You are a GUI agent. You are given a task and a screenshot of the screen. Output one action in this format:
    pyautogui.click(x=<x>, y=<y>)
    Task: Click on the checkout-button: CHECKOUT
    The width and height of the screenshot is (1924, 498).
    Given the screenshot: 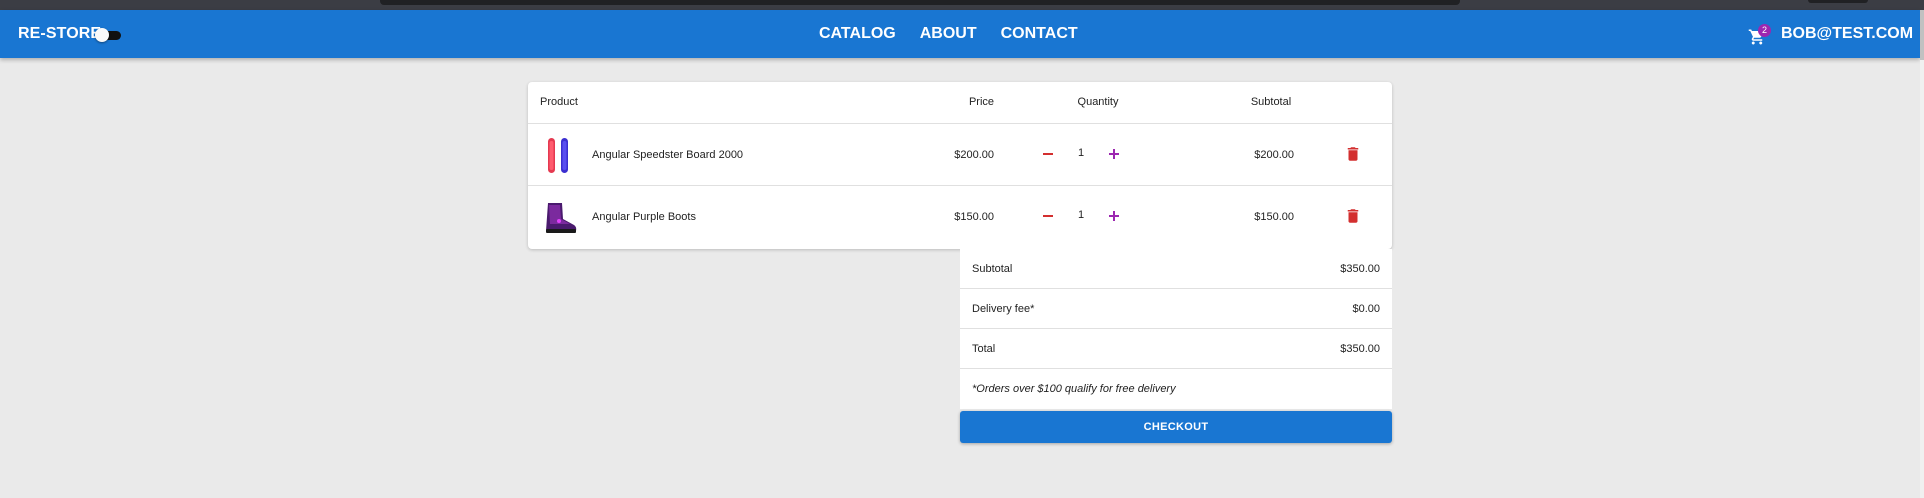 What is the action you would take?
    pyautogui.click(x=1176, y=427)
    